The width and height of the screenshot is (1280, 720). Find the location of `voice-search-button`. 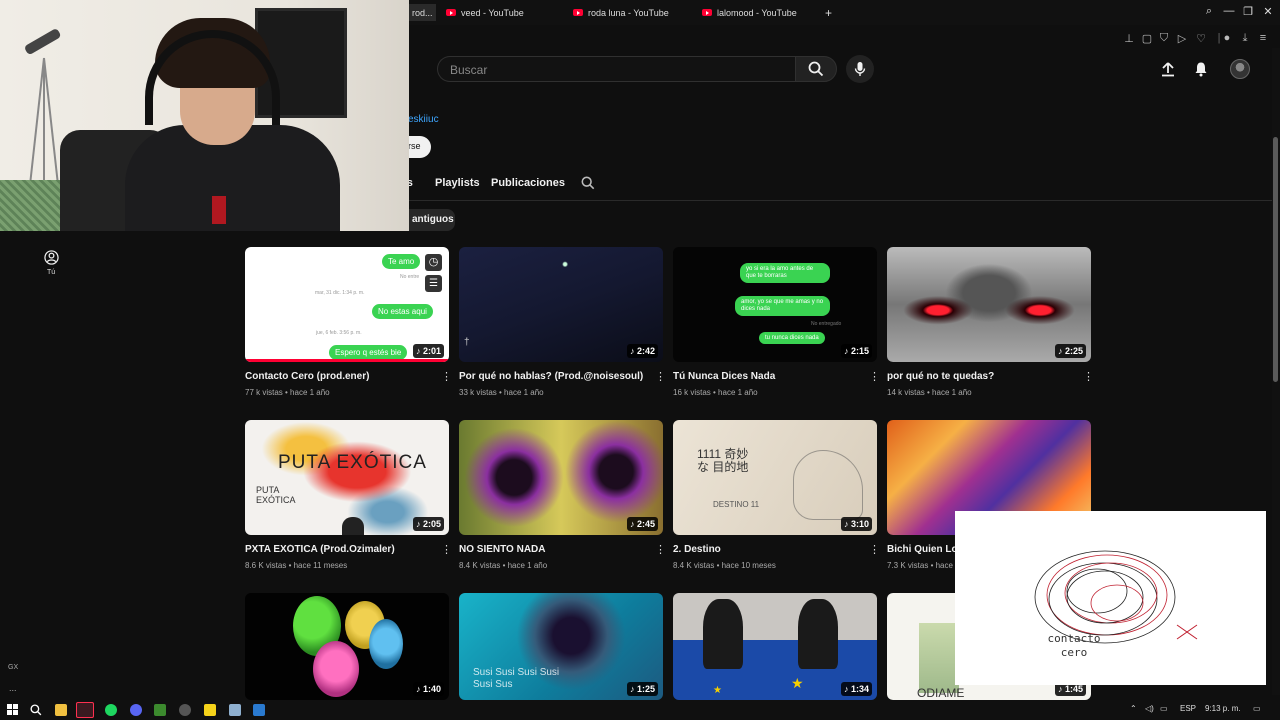

voice-search-button is located at coordinates (860, 69).